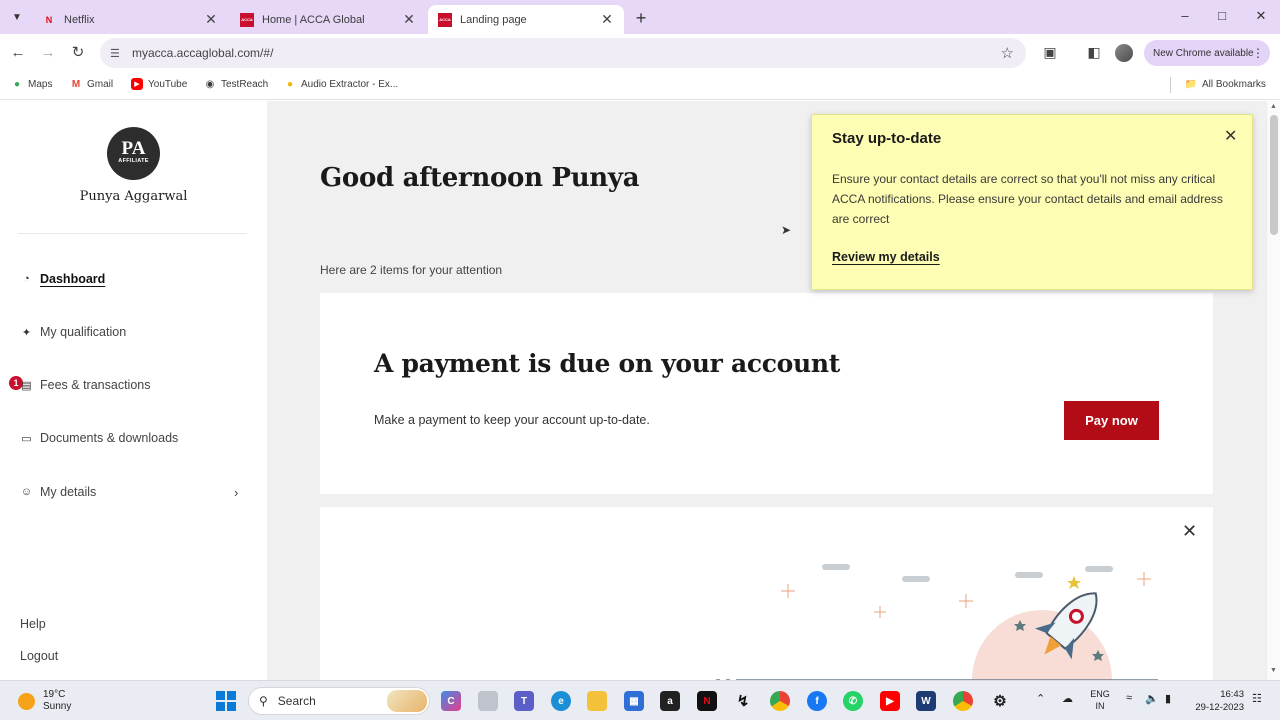 This screenshot has height=720, width=1280. I want to click on notifications-icon: ☷, so click(1257, 698).